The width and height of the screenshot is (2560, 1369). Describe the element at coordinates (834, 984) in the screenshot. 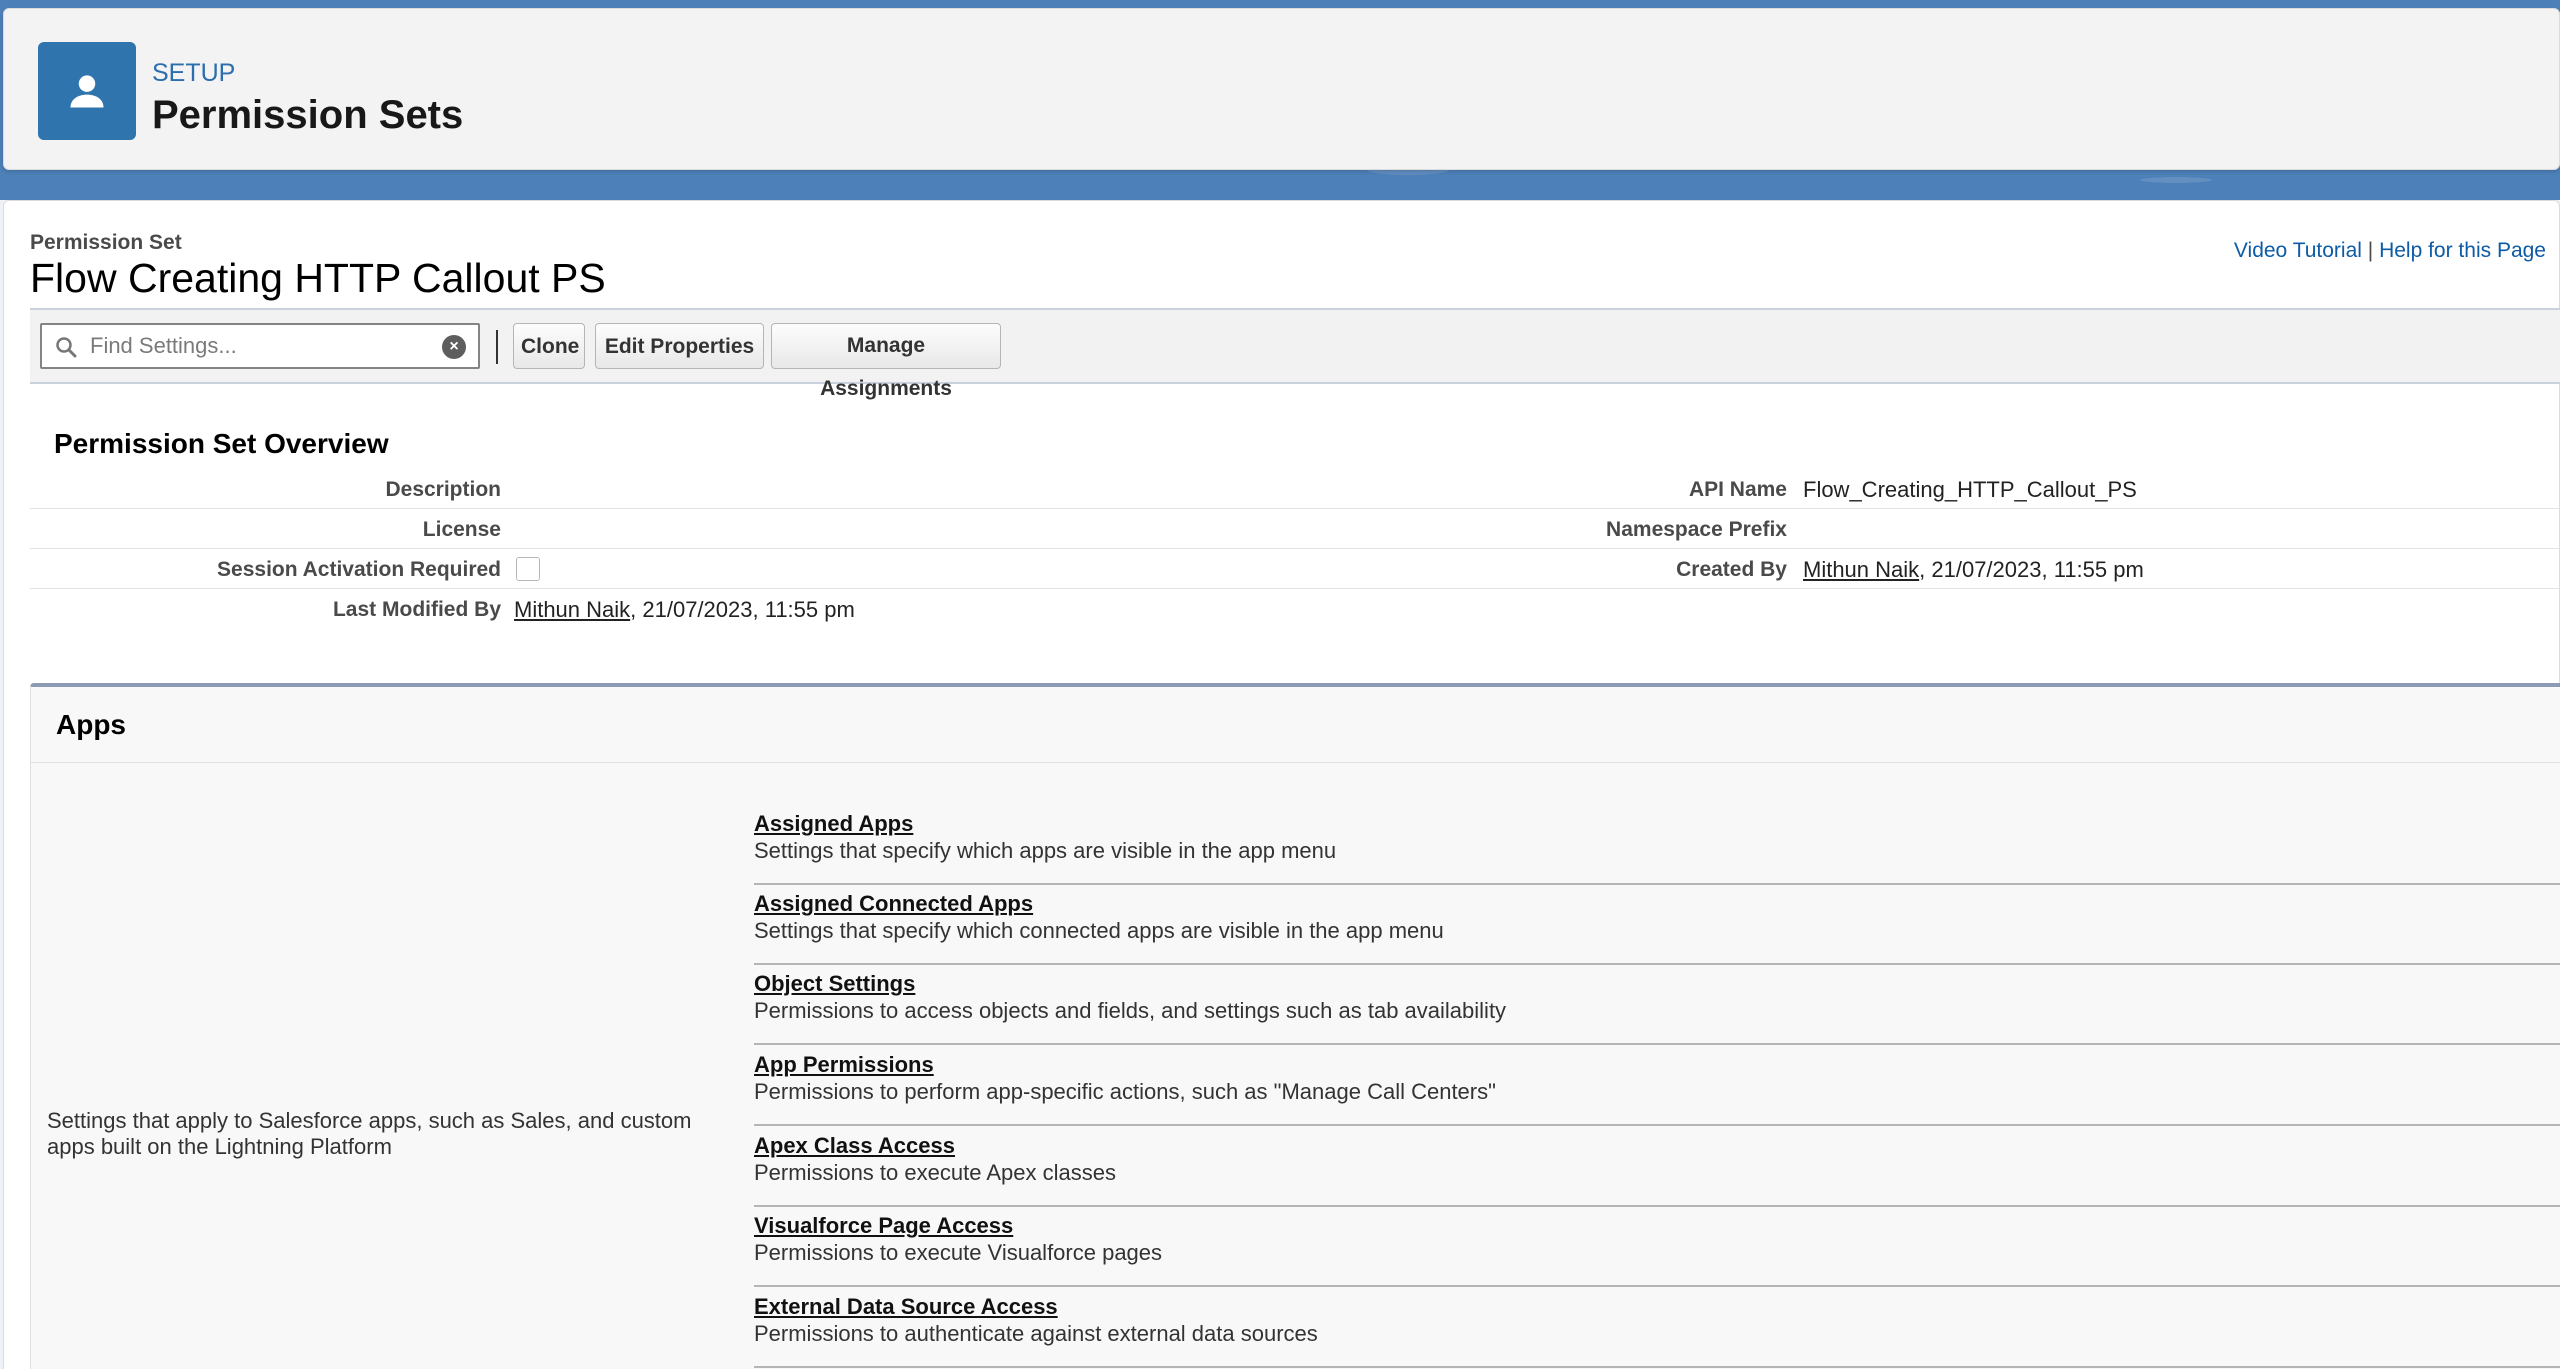

I see `object-settings-link: Object Settings` at that location.